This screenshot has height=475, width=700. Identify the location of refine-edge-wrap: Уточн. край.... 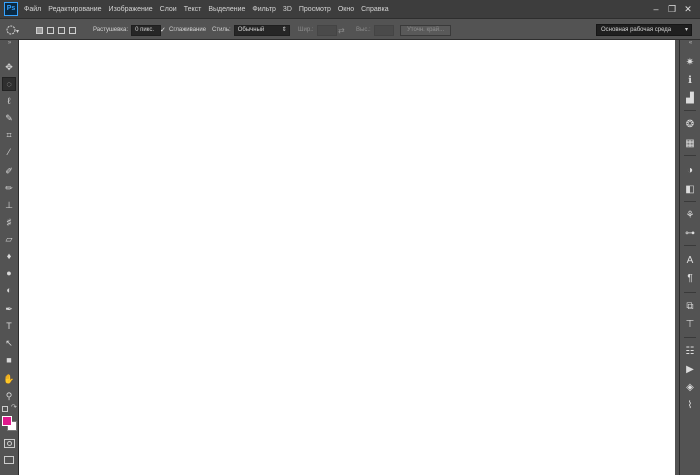
(426, 30).